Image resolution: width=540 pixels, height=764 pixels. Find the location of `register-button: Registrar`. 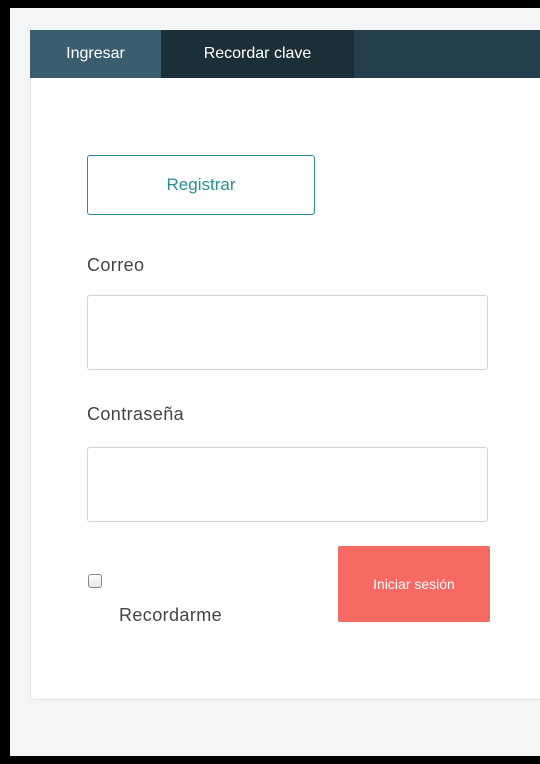

register-button: Registrar is located at coordinates (201, 185).